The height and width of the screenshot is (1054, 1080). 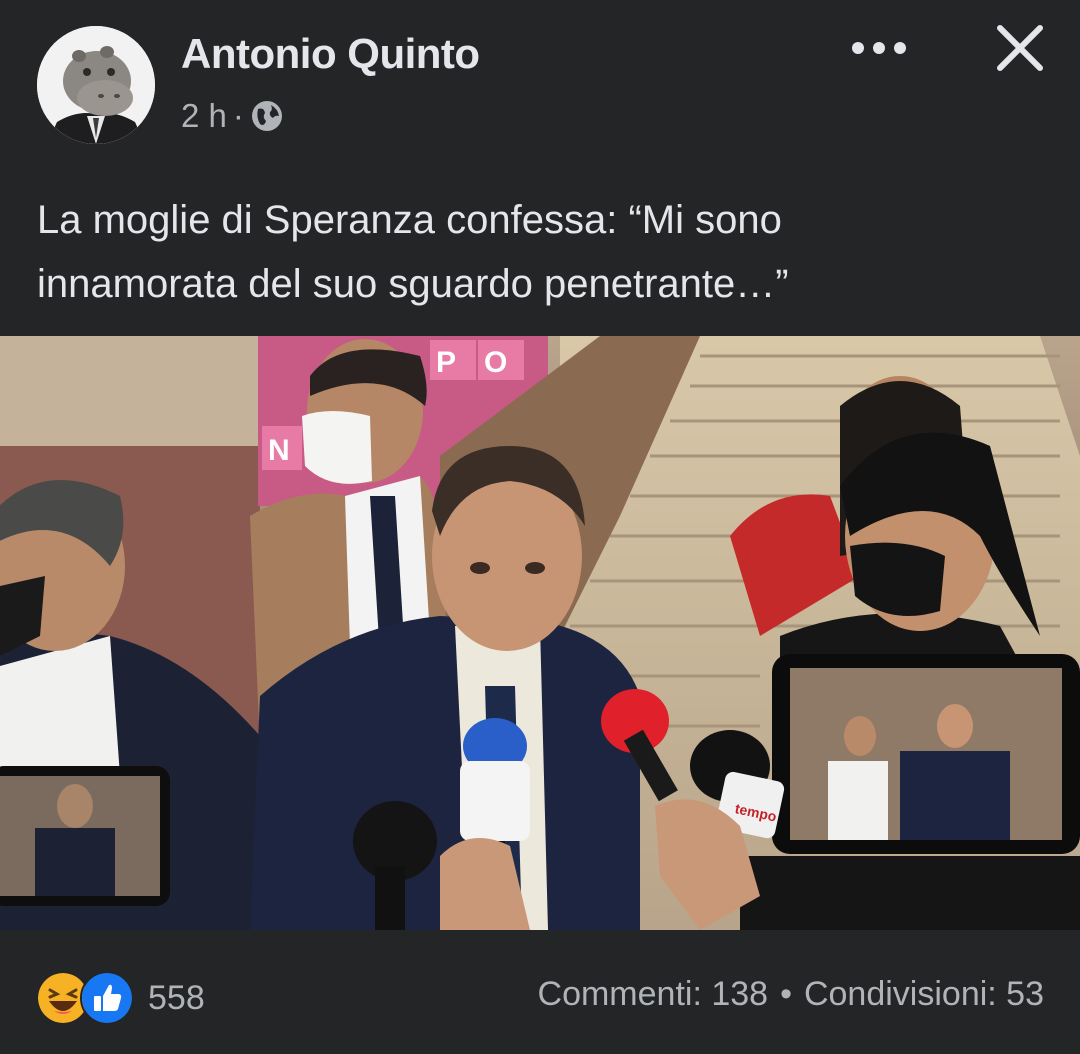 I want to click on close-button, so click(x=1020, y=48).